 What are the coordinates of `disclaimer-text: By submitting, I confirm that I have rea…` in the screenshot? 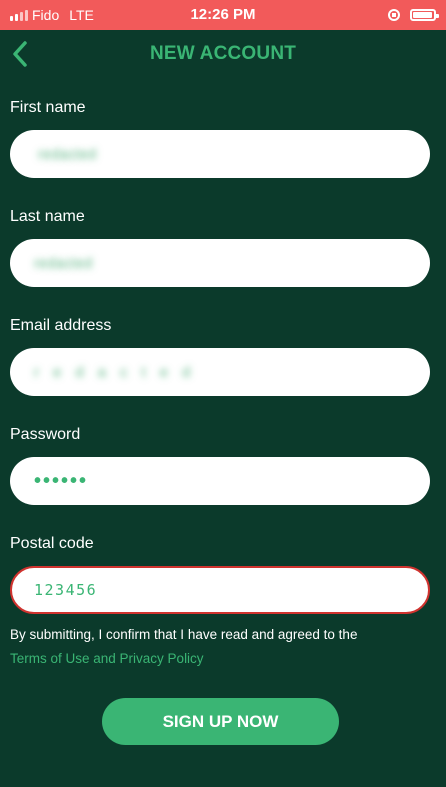 It's located at (184, 634).